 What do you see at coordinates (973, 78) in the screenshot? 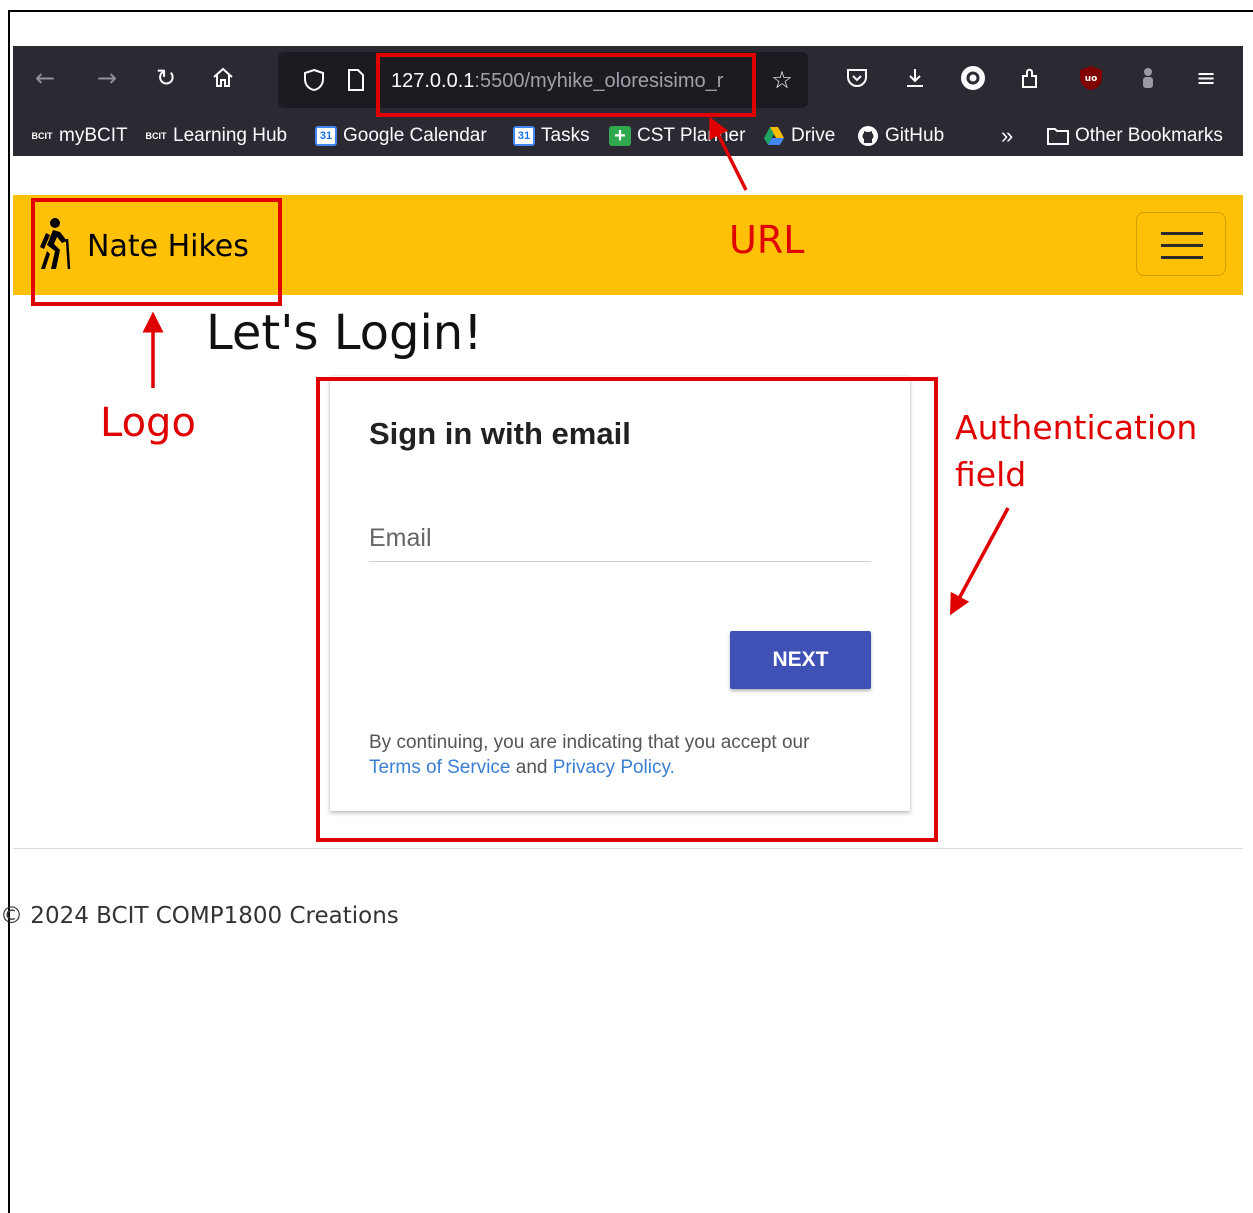
I see `account-icon` at bounding box center [973, 78].